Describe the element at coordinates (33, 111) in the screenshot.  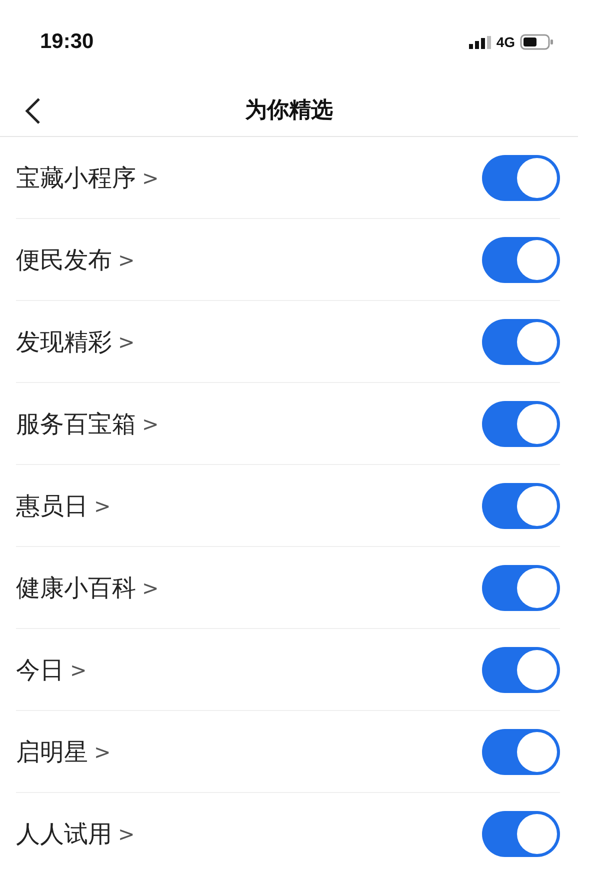
I see `back-icon` at that location.